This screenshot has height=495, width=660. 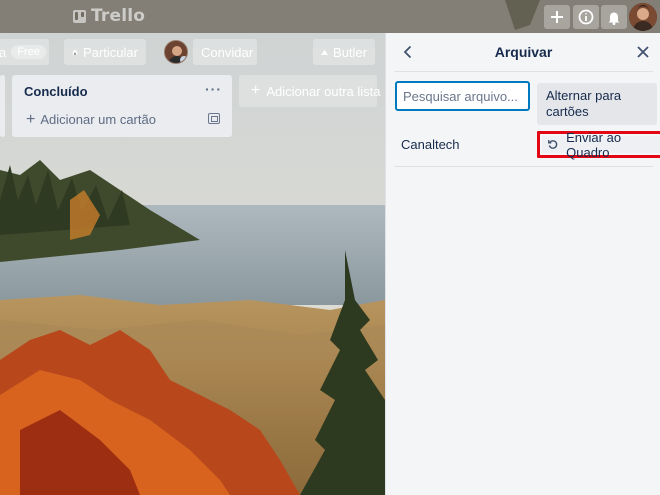 I want to click on visibility-label: Particular, so click(x=110, y=52).